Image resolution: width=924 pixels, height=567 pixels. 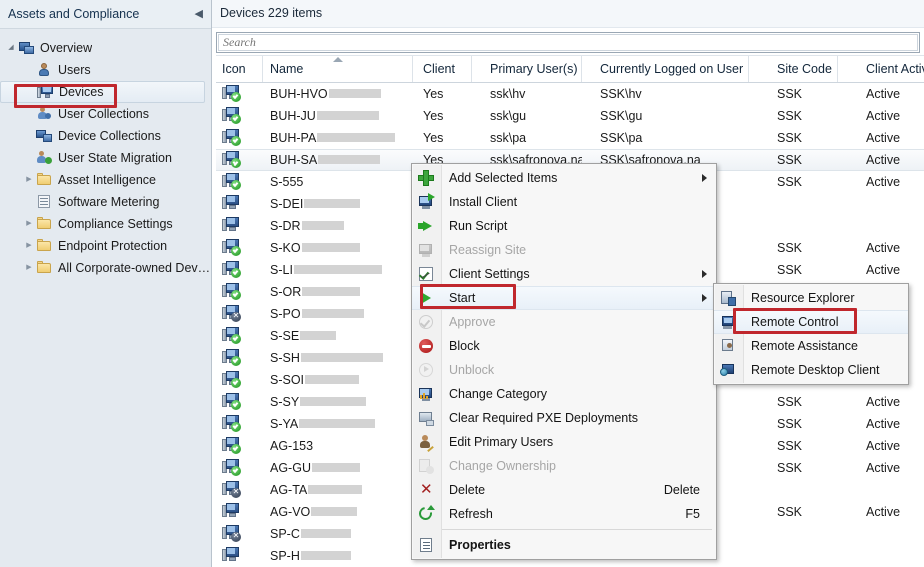 What do you see at coordinates (508, 137) in the screenshot?
I see `cell-primary-user: ssk\pa` at bounding box center [508, 137].